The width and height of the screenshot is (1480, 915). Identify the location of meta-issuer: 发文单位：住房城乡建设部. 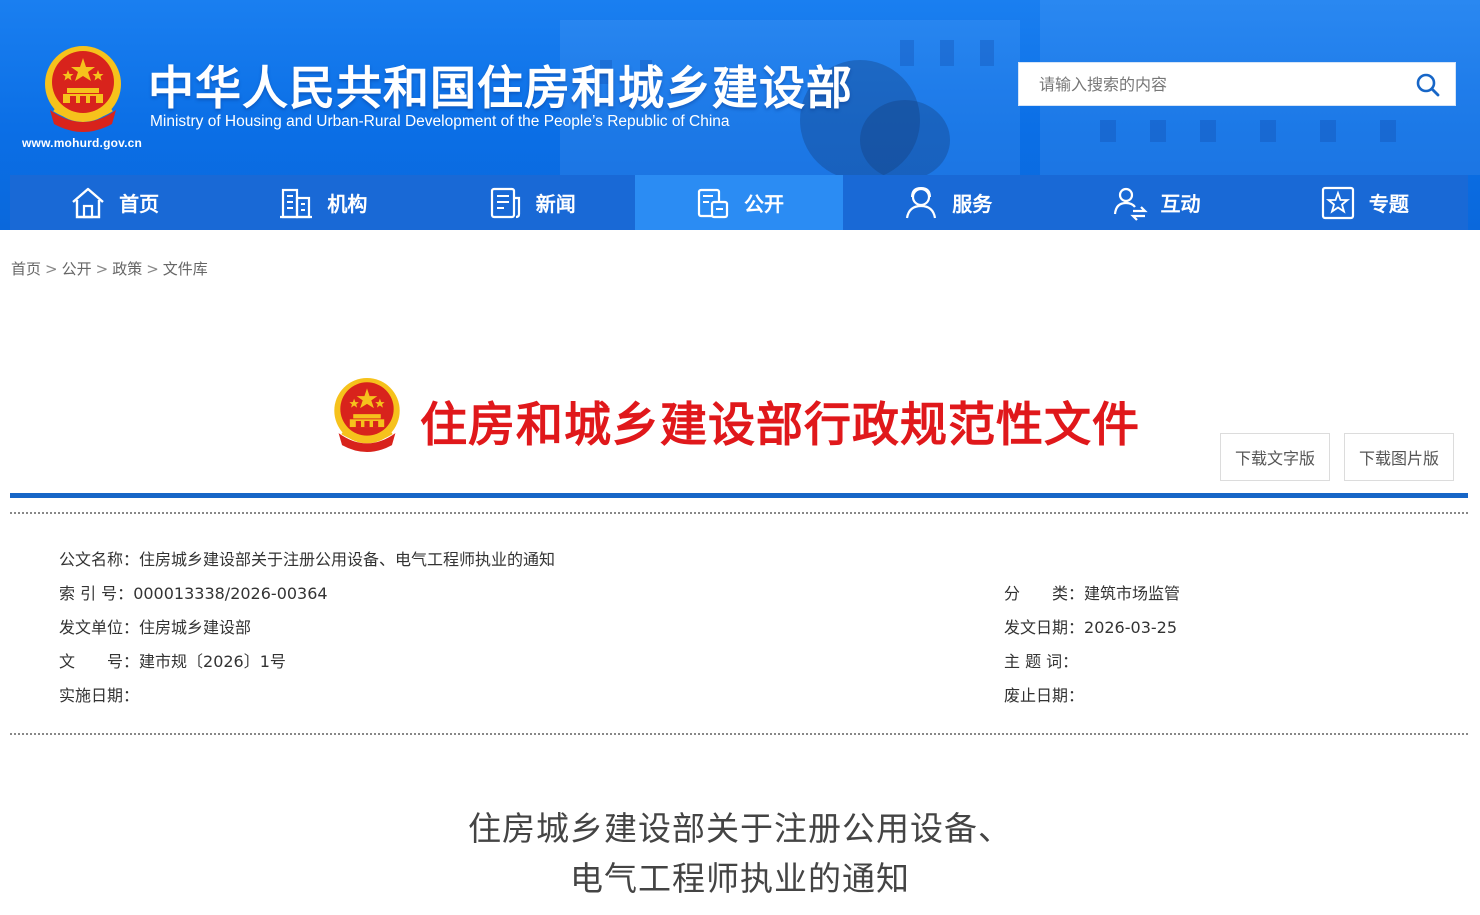
(155, 626).